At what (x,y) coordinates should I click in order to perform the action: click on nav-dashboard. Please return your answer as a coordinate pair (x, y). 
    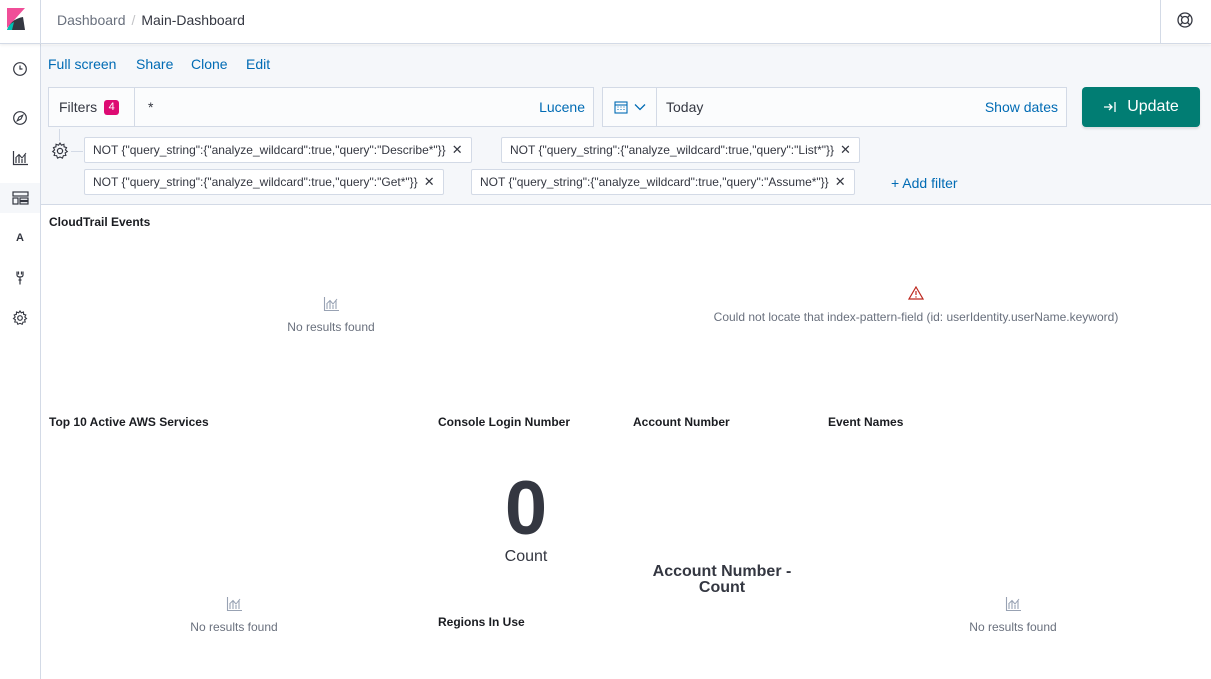
    Looking at the image, I should click on (20, 198).